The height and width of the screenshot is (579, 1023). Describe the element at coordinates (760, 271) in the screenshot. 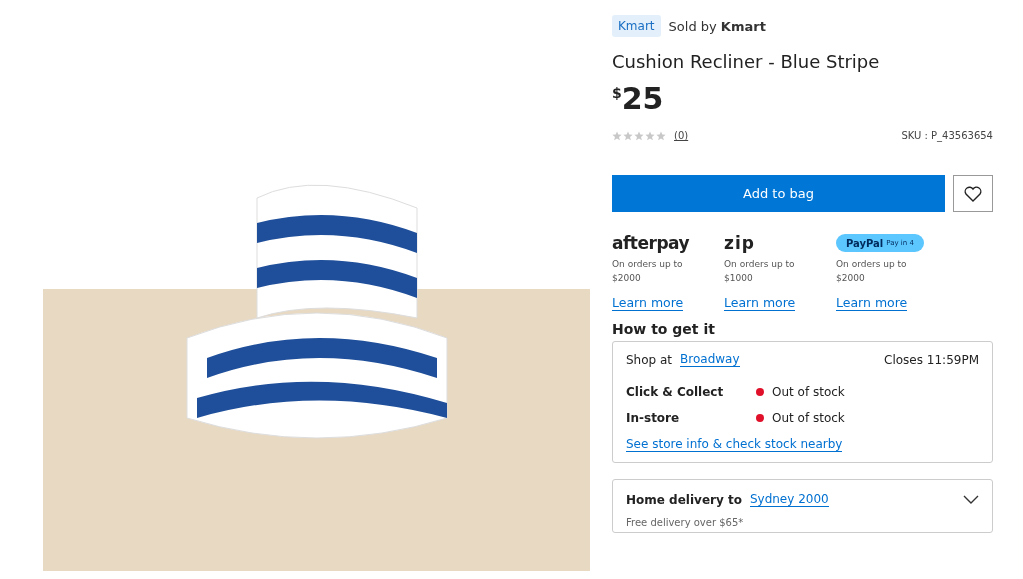

I see `payment-note: On orders up to $1000` at that location.